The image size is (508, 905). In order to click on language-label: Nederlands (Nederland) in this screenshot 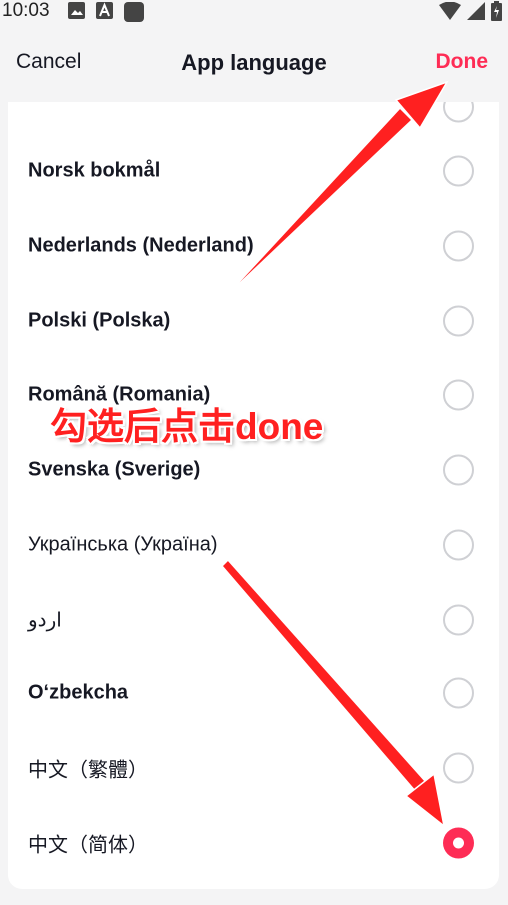, I will do `click(141, 245)`.